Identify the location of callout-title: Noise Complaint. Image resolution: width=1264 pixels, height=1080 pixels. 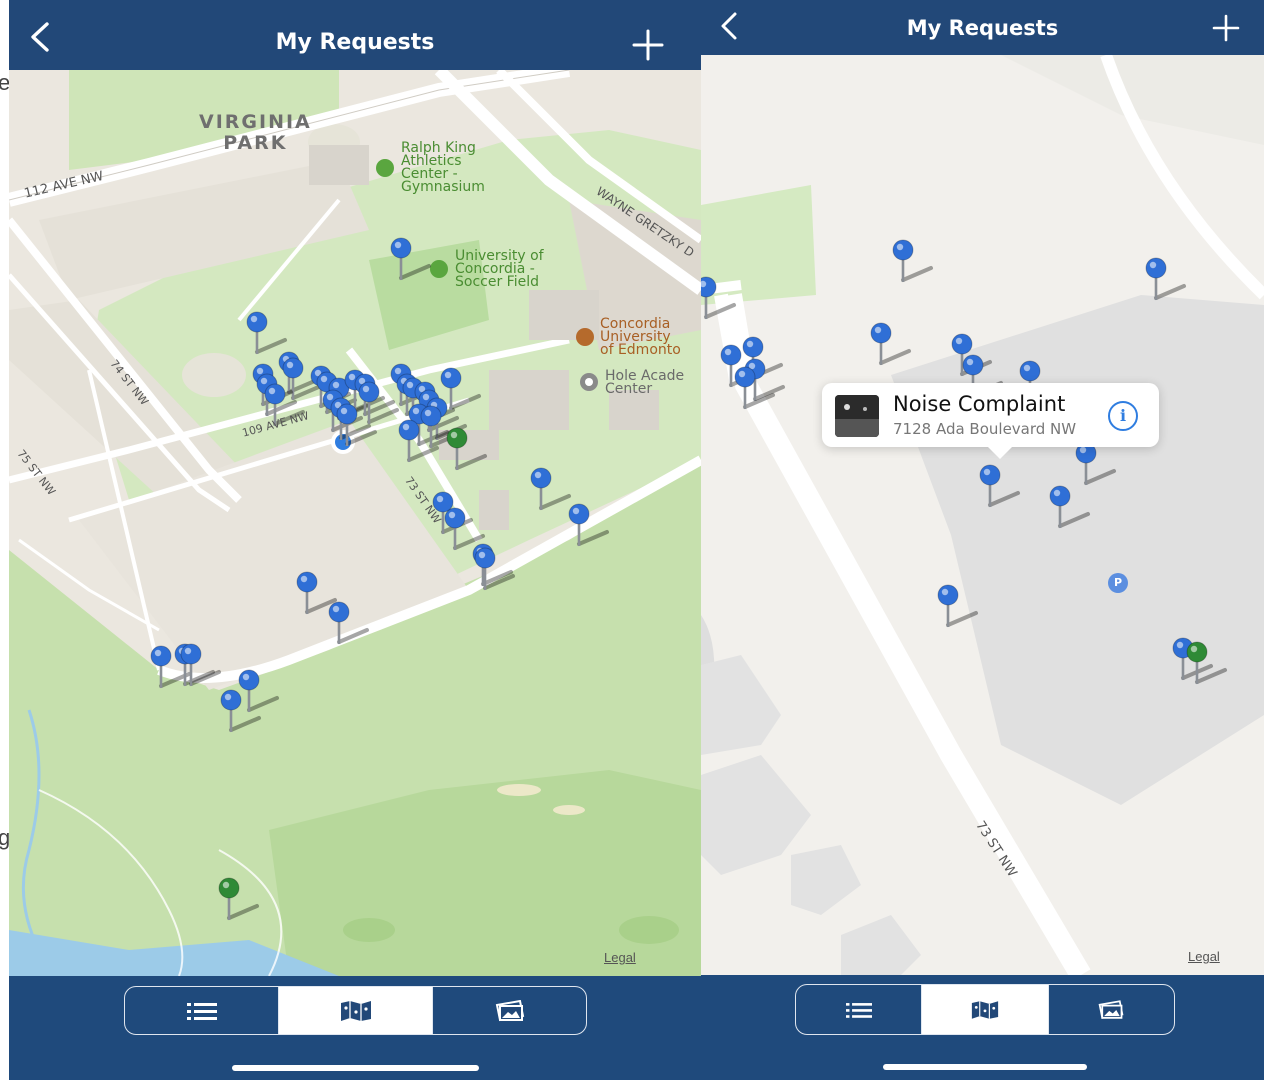
(979, 404).